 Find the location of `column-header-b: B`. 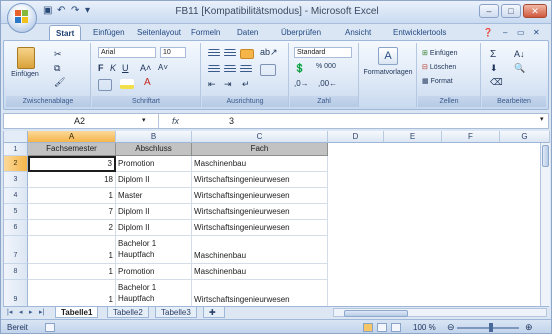

column-header-b: B is located at coordinates (154, 137).